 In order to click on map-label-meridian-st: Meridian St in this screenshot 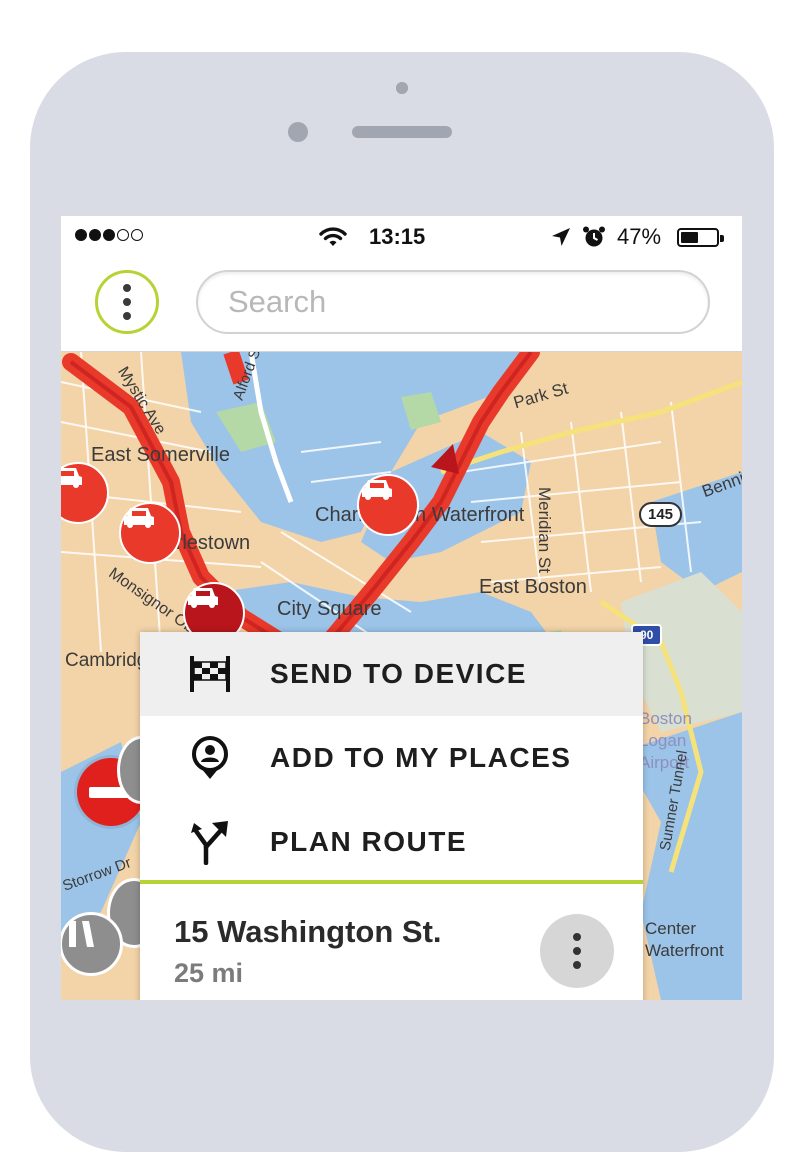, I will do `click(544, 530)`.